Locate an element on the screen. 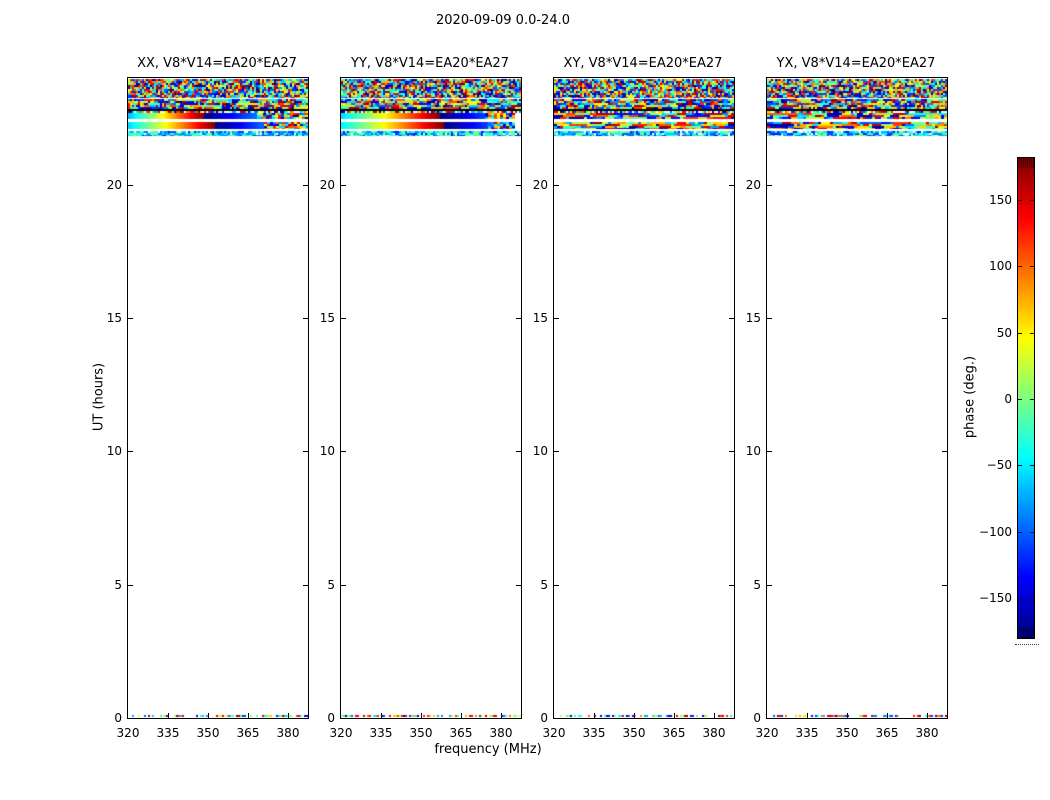 This screenshot has height=800, width=1050. colorbar-tick-label: 150 is located at coordinates (1000, 200).